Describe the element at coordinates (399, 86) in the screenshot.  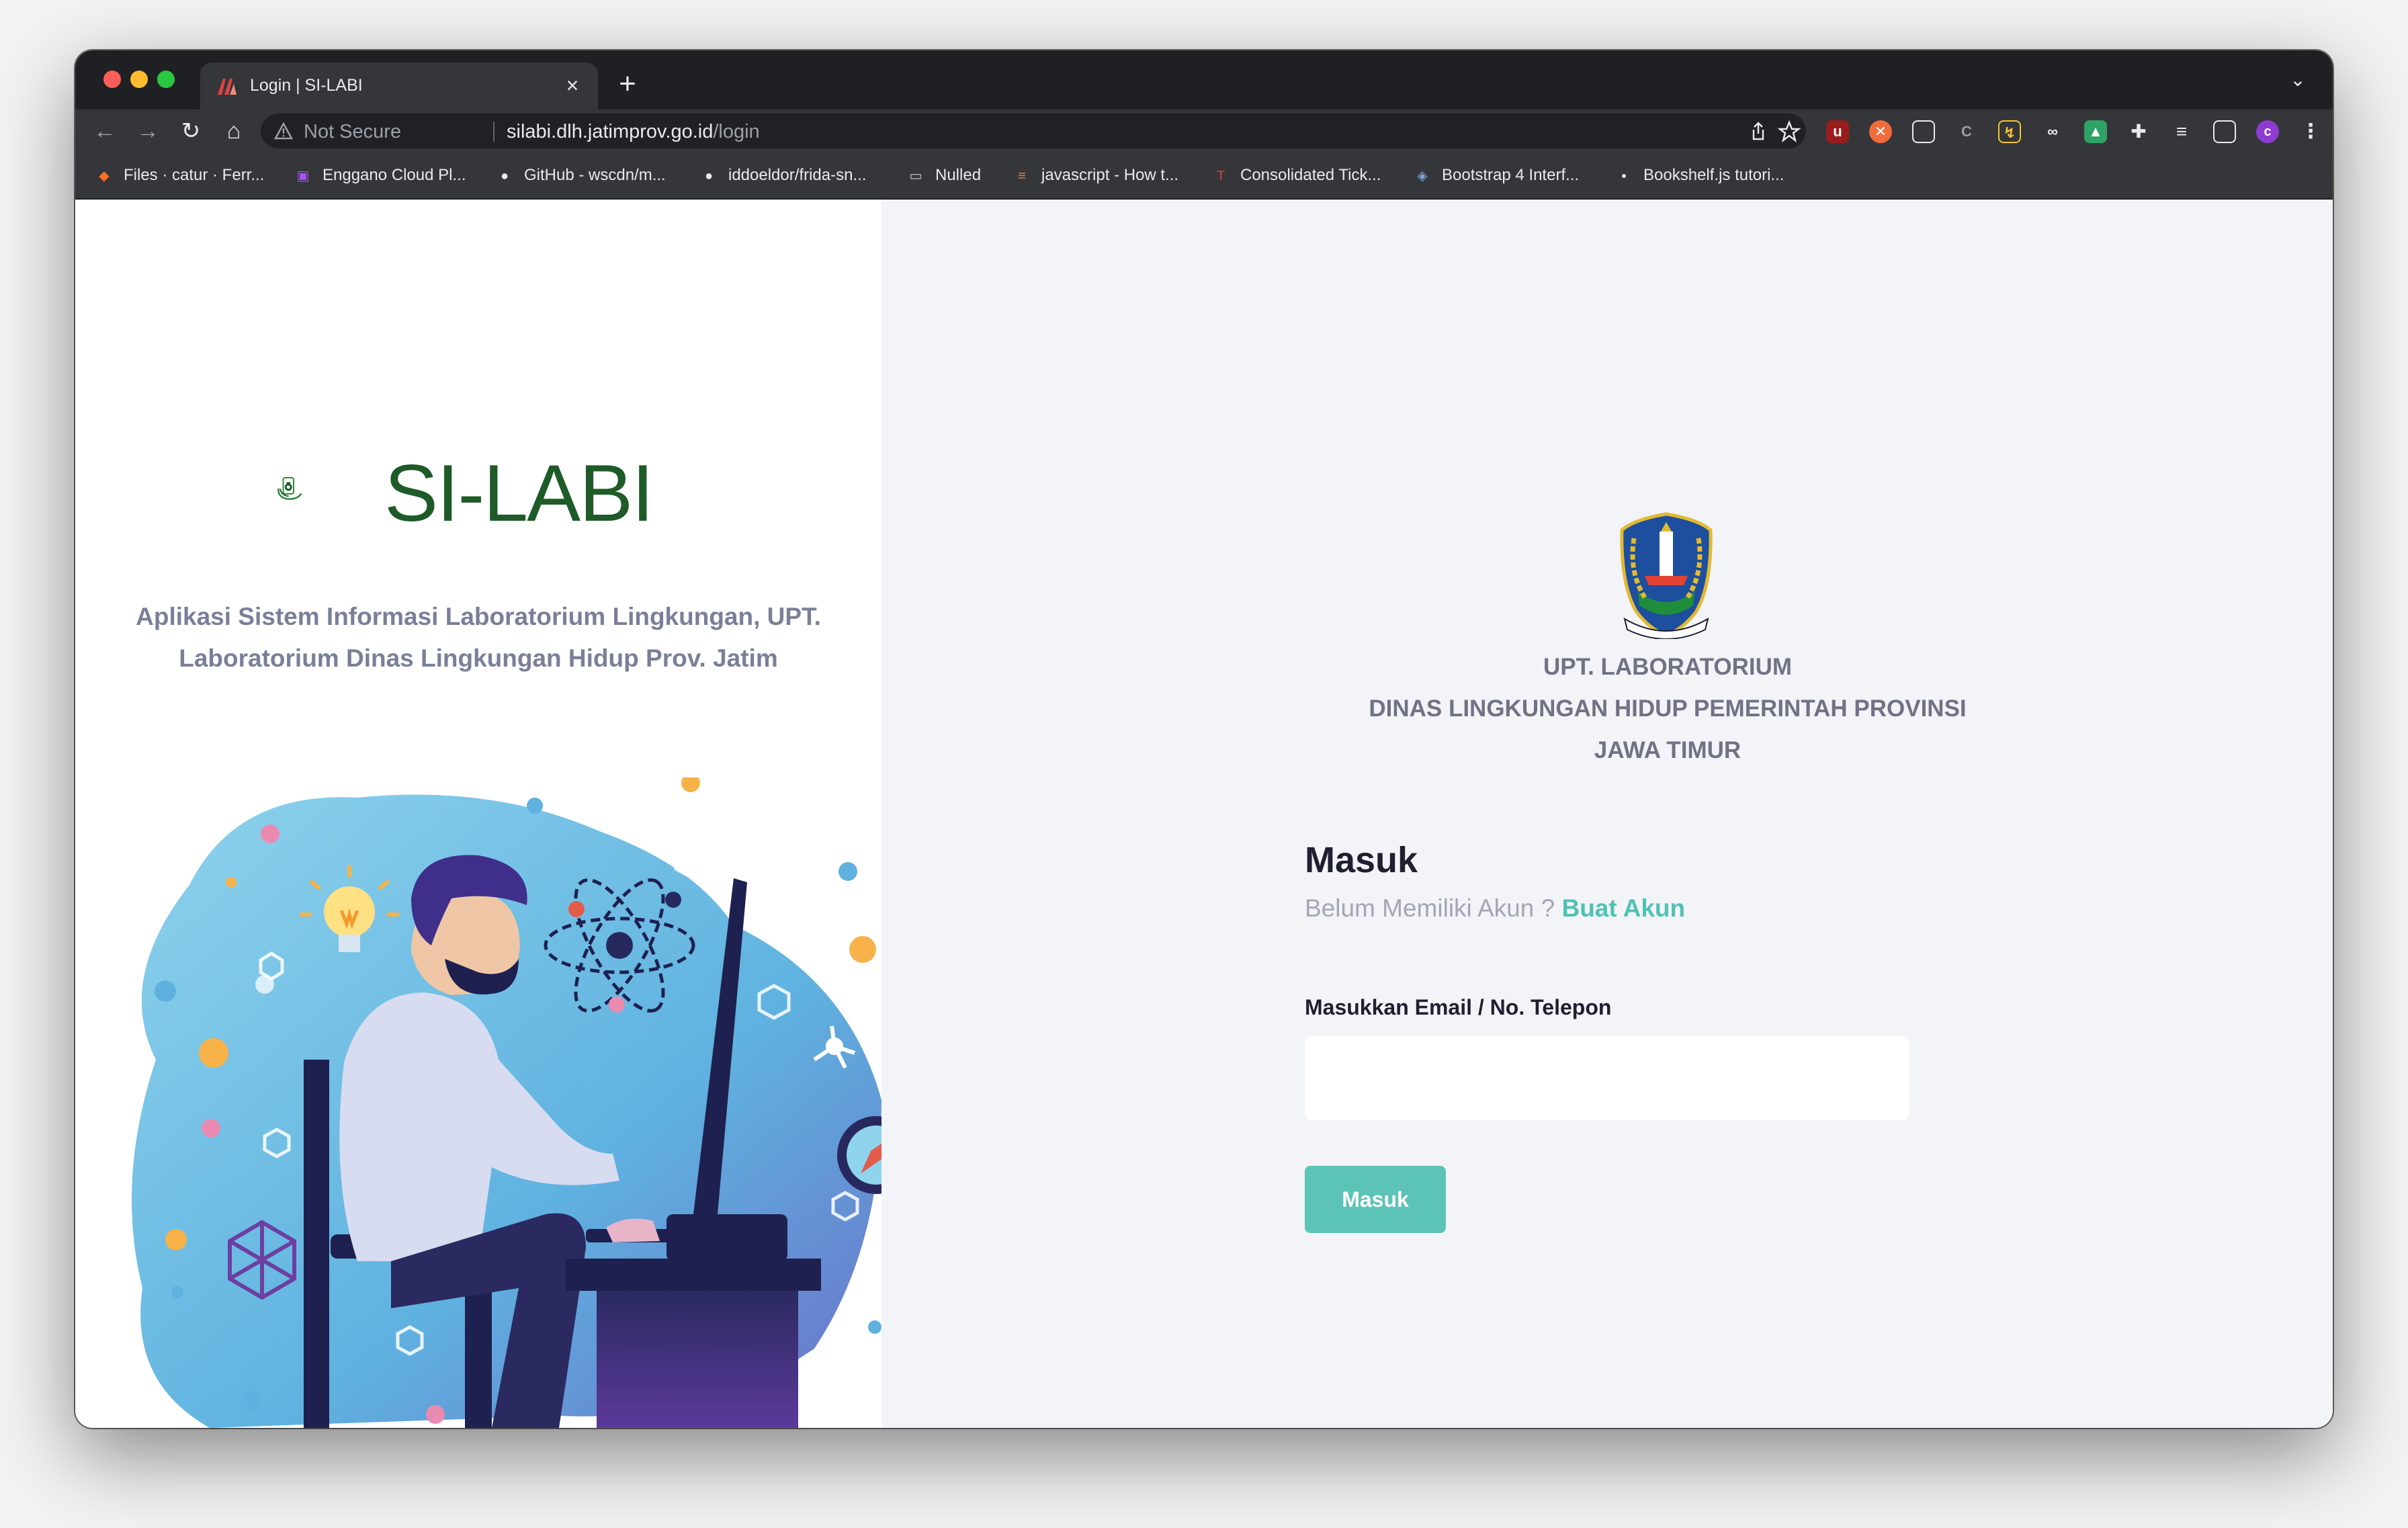
I see `tab-active: Login | SI-LABI ×` at that location.